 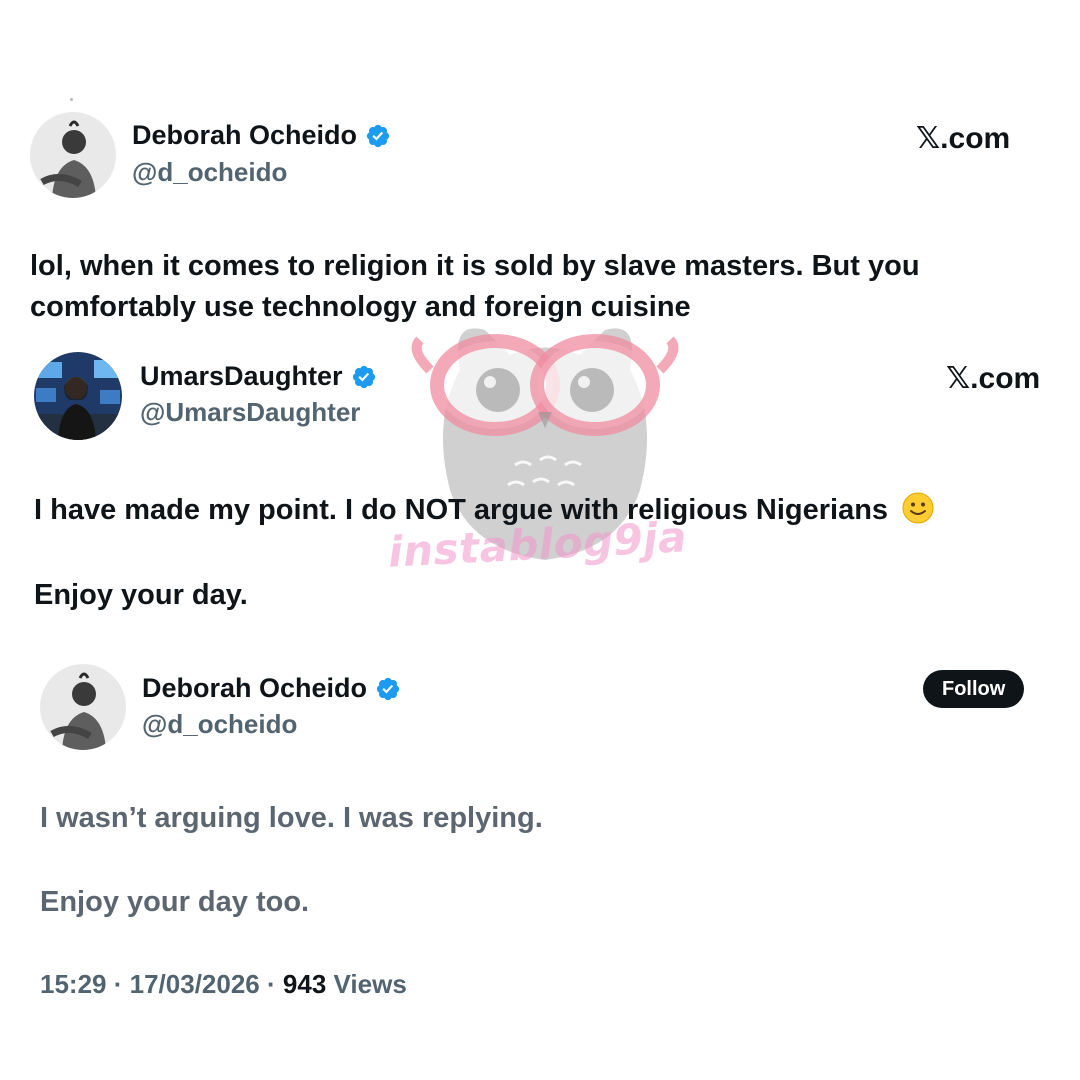 I want to click on tweet-date: 17/03/2026, so click(x=195, y=984).